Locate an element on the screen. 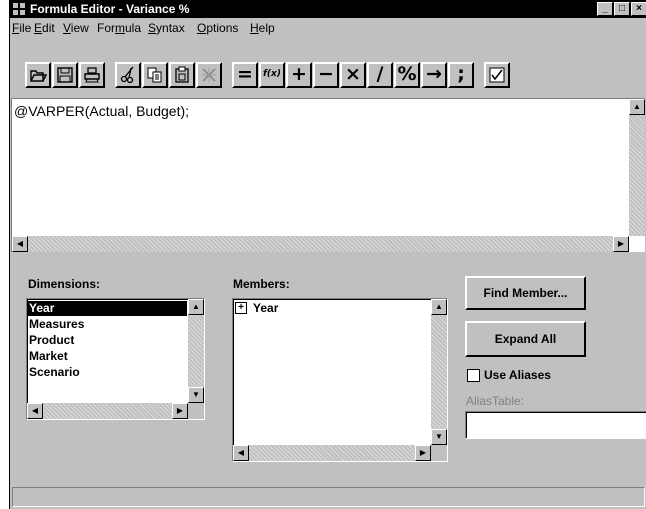  members-tree: + Year ▲ ▼ ◀ ▶ is located at coordinates (340, 380).